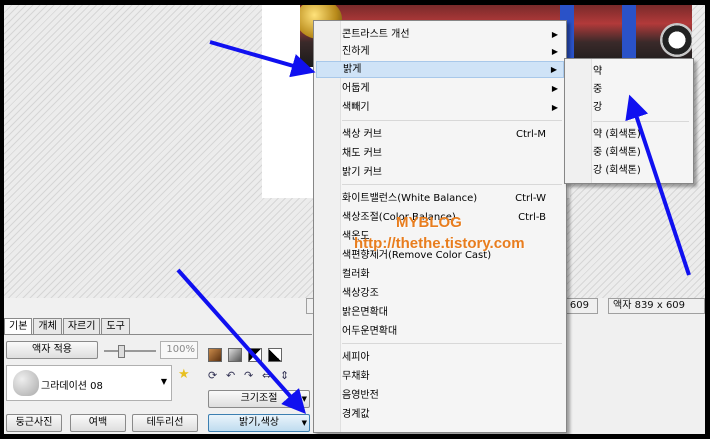 Image resolution: width=710 pixels, height=439 pixels. Describe the element at coordinates (235, 355) in the screenshot. I see `gray-swatch-icon` at that location.